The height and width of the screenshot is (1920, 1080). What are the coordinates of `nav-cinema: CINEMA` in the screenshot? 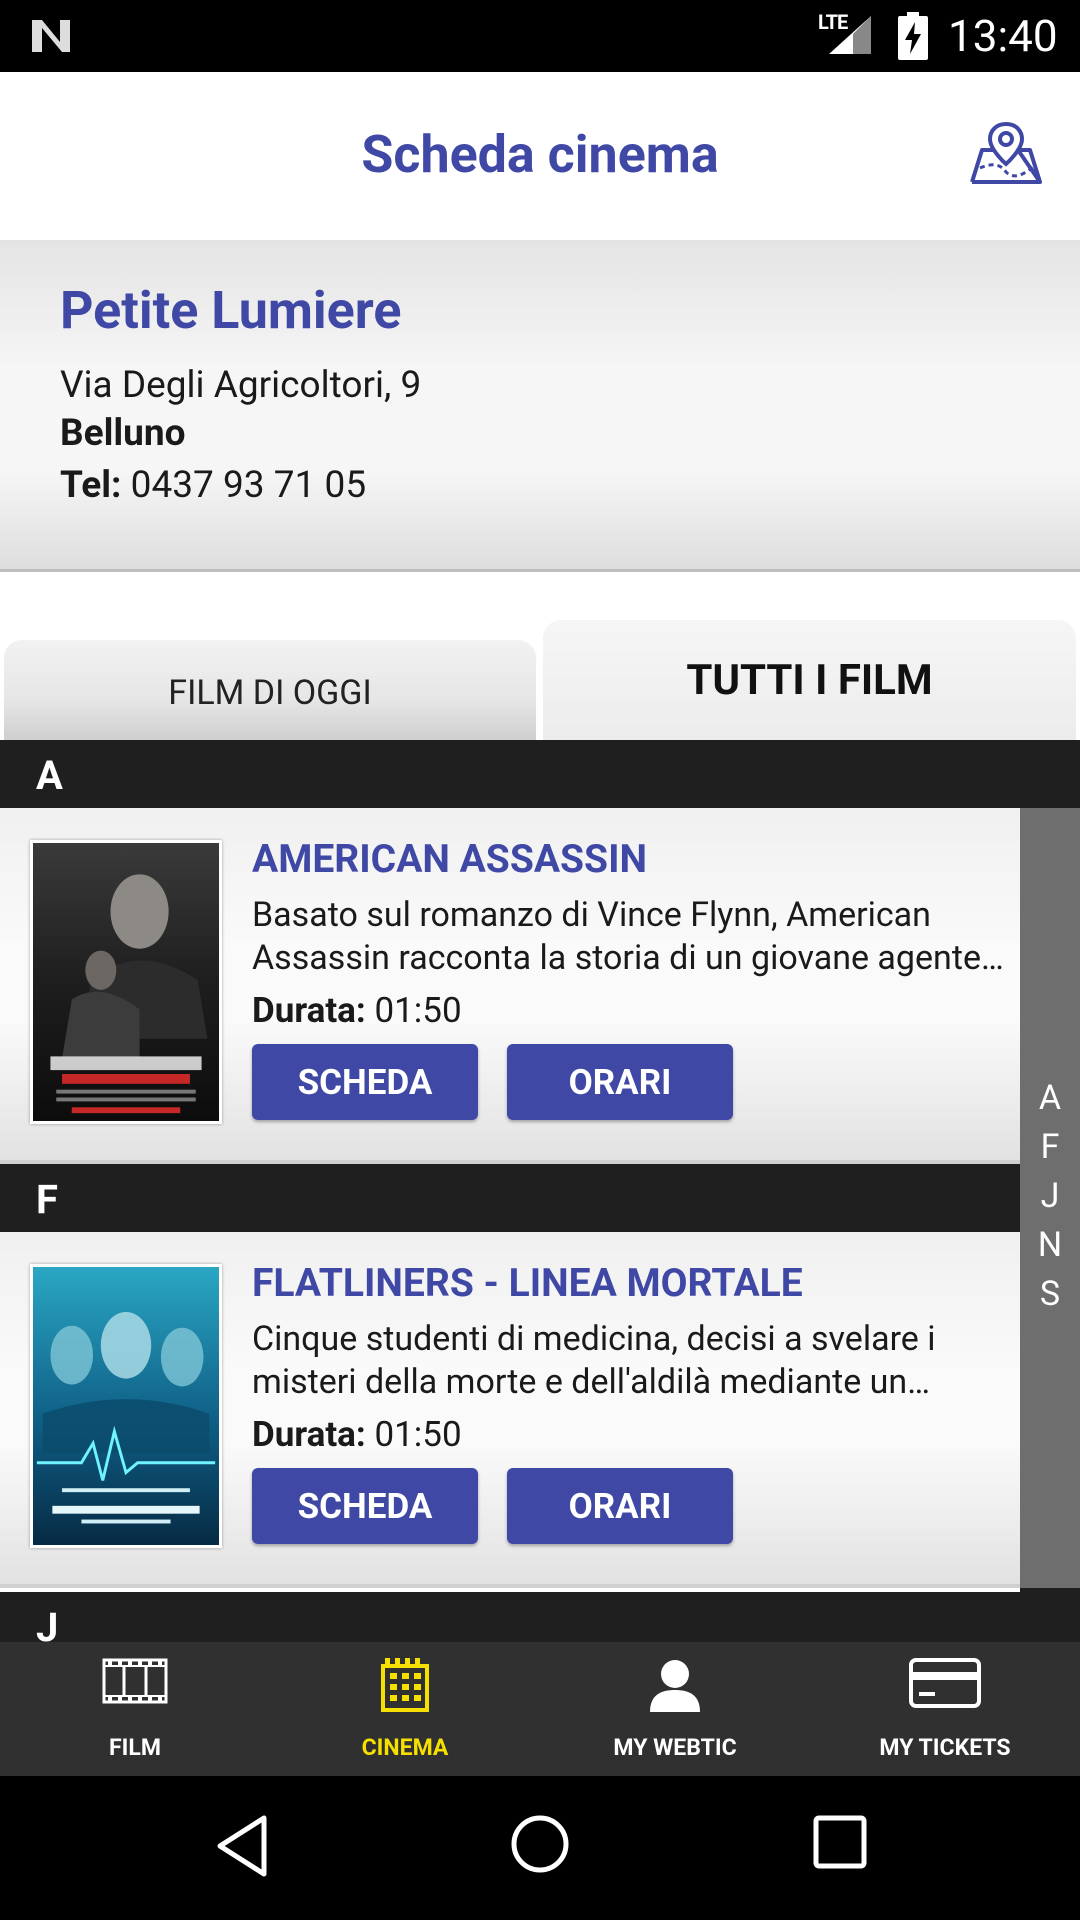 It's located at (405, 1709).